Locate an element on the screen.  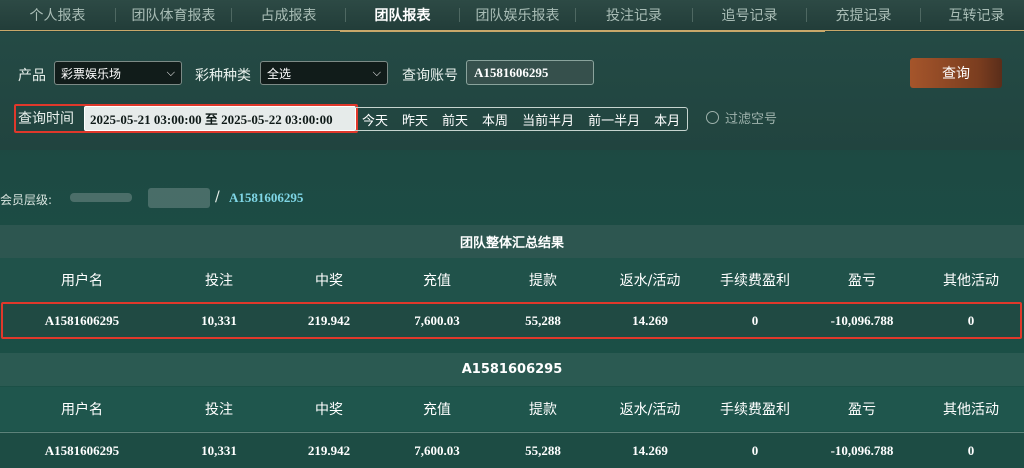
cell-winnings: 219.942 is located at coordinates (329, 450).